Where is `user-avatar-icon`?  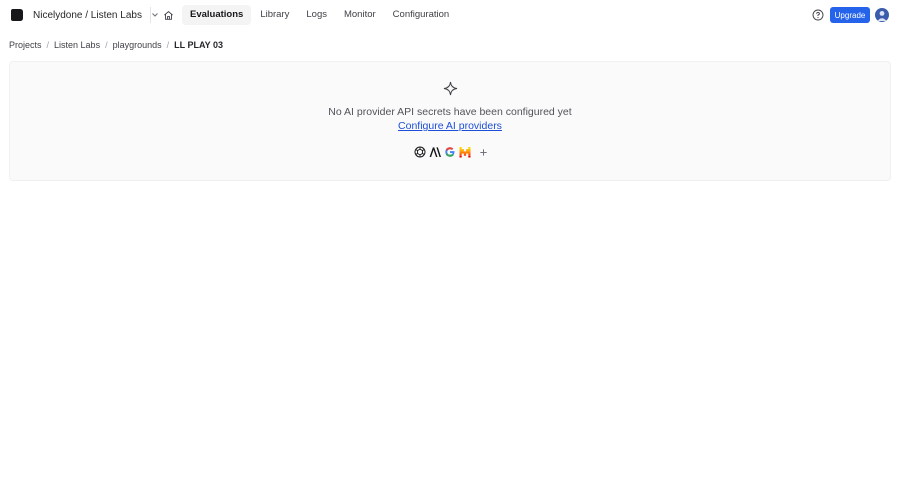 user-avatar-icon is located at coordinates (882, 16).